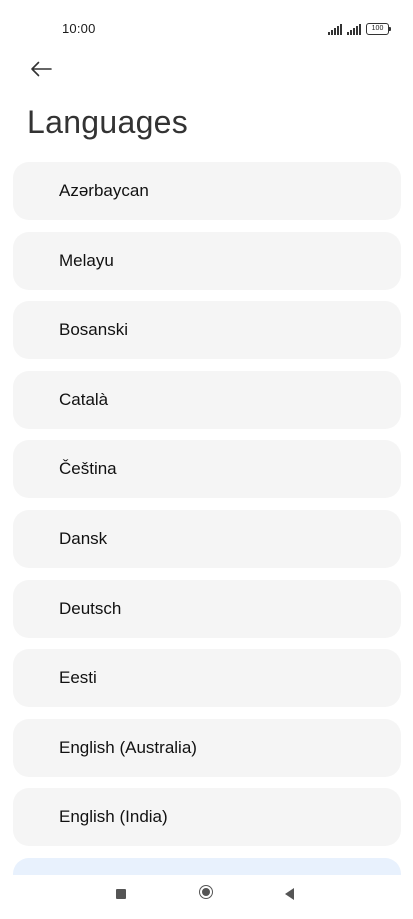 The width and height of the screenshot is (413, 919). Describe the element at coordinates (207, 817) in the screenshot. I see `language-item-english-india: English (India)` at that location.